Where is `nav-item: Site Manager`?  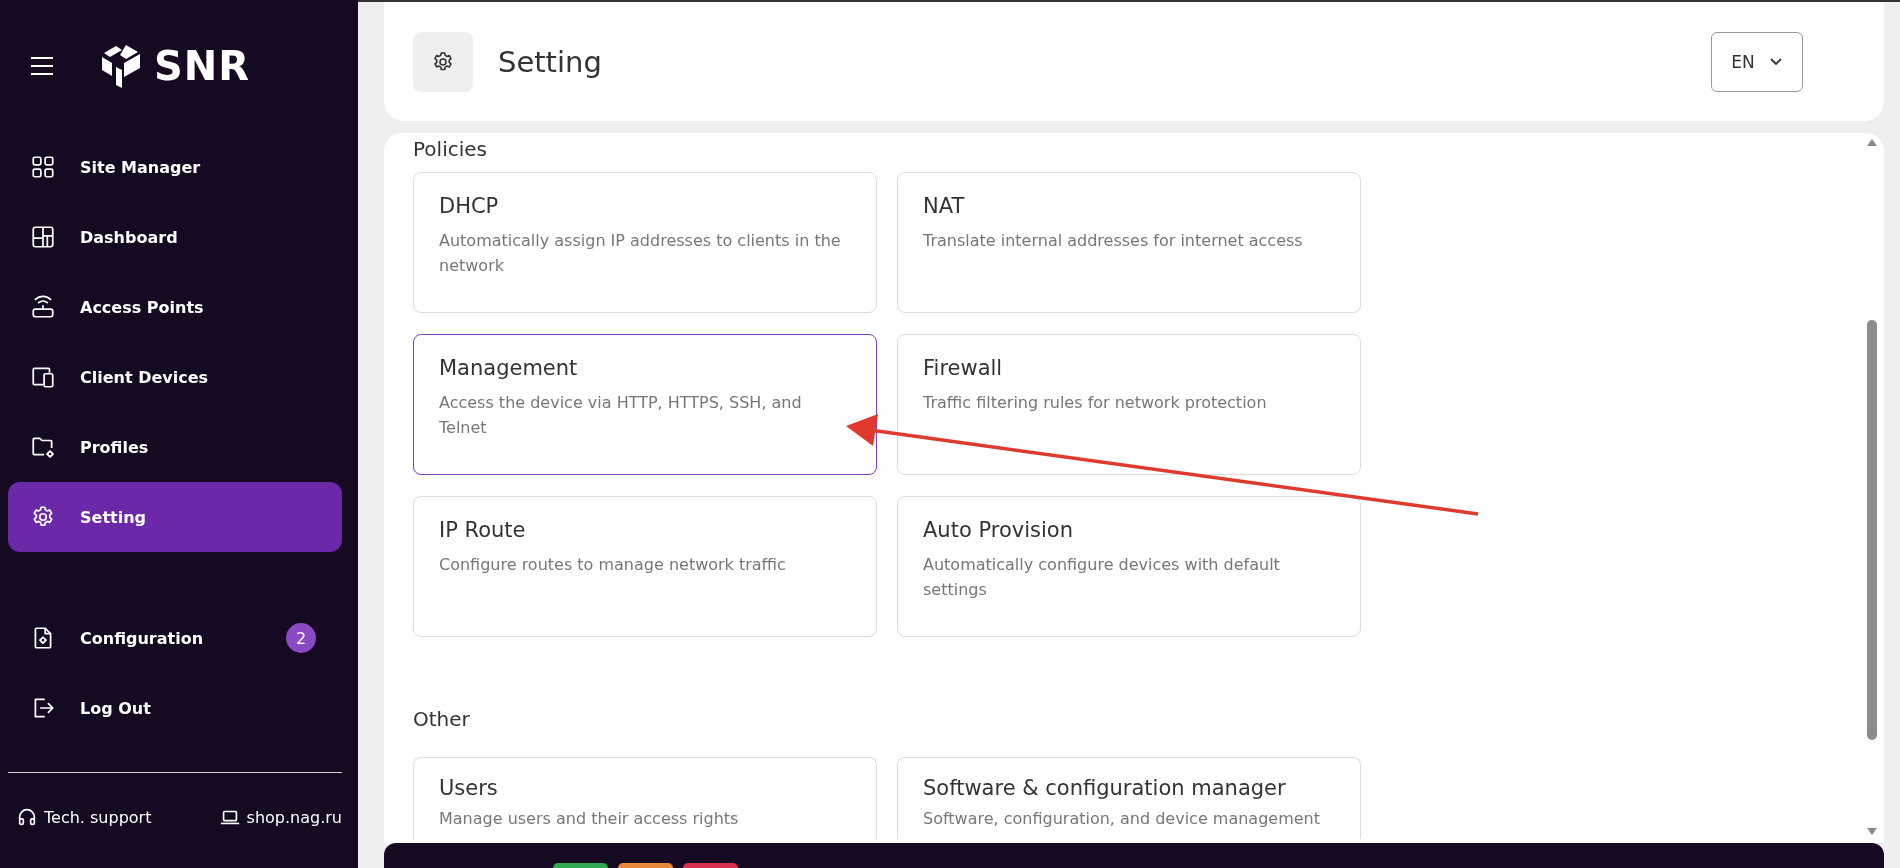 nav-item: Site Manager is located at coordinates (175, 167).